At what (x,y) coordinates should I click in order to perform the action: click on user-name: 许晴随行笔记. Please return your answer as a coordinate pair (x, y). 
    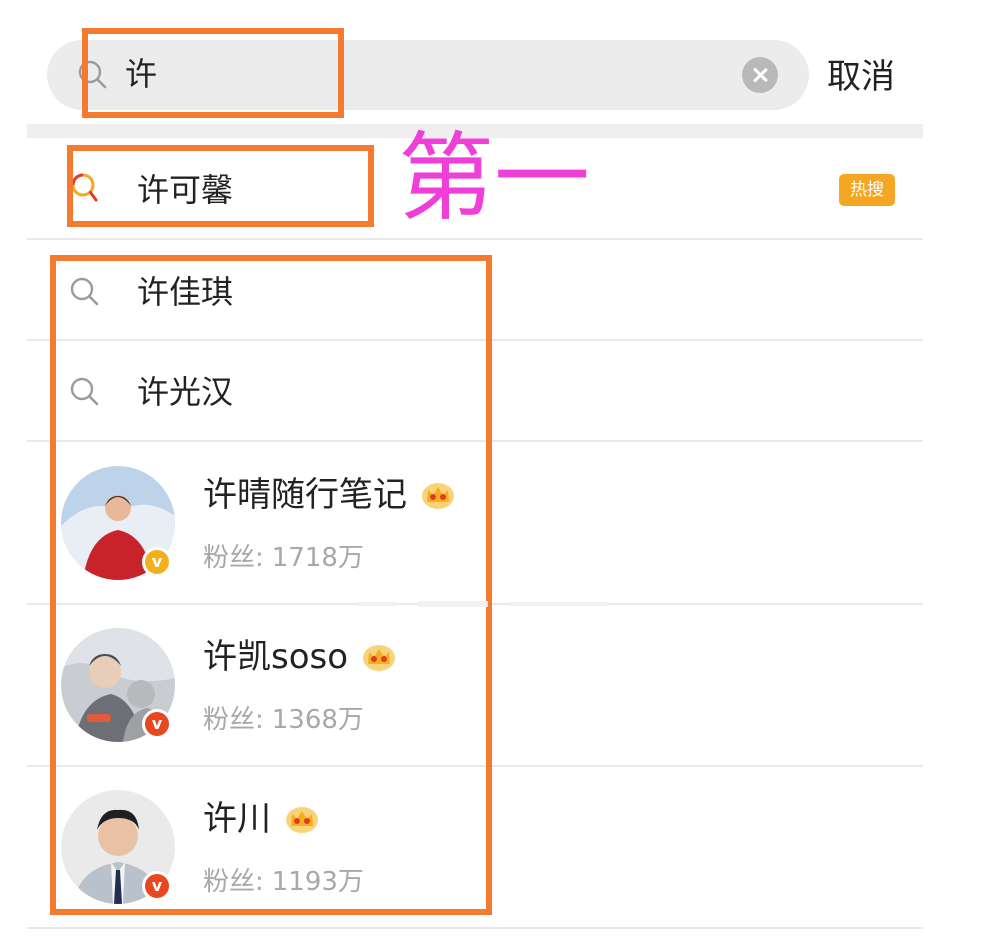
    Looking at the image, I should click on (329, 495).